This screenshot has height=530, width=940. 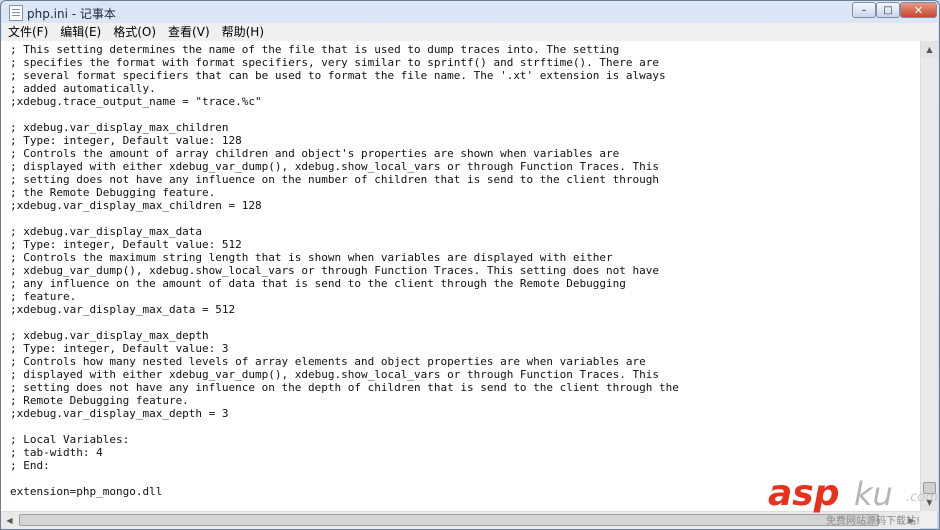 I want to click on editor-line: ; Type: integer, Default value: 512, so click(x=126, y=244).